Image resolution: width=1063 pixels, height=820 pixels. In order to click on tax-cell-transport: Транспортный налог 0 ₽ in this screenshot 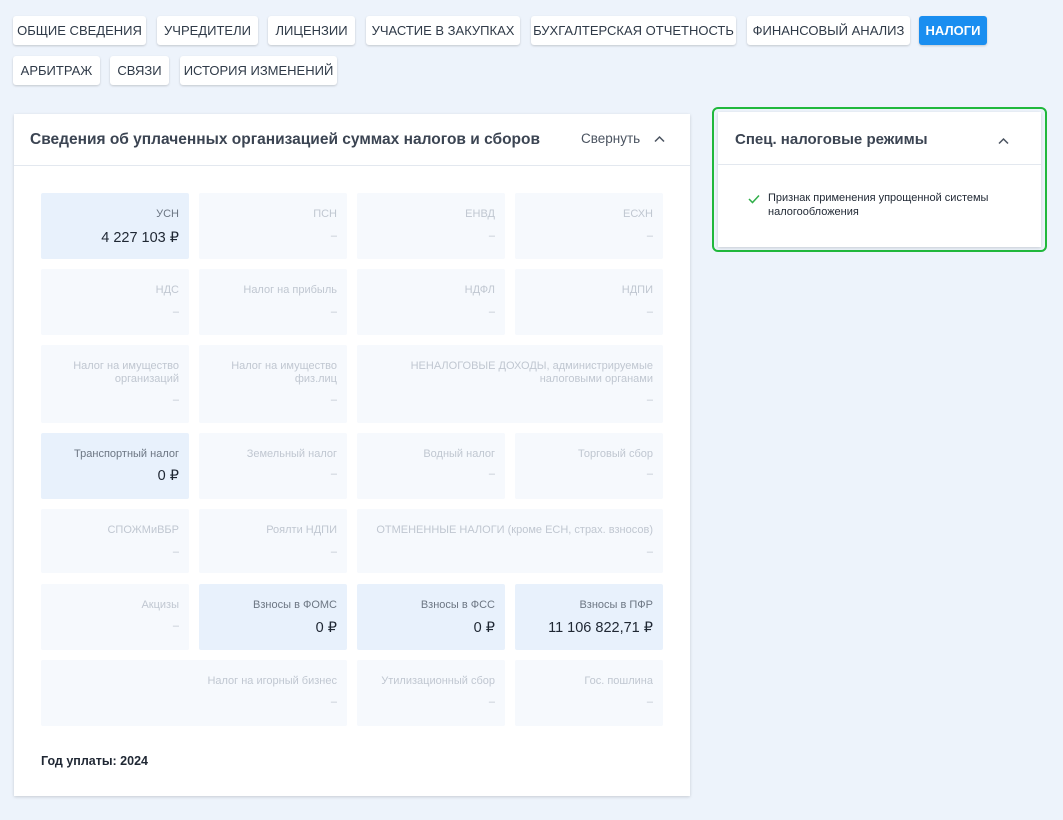, I will do `click(115, 466)`.